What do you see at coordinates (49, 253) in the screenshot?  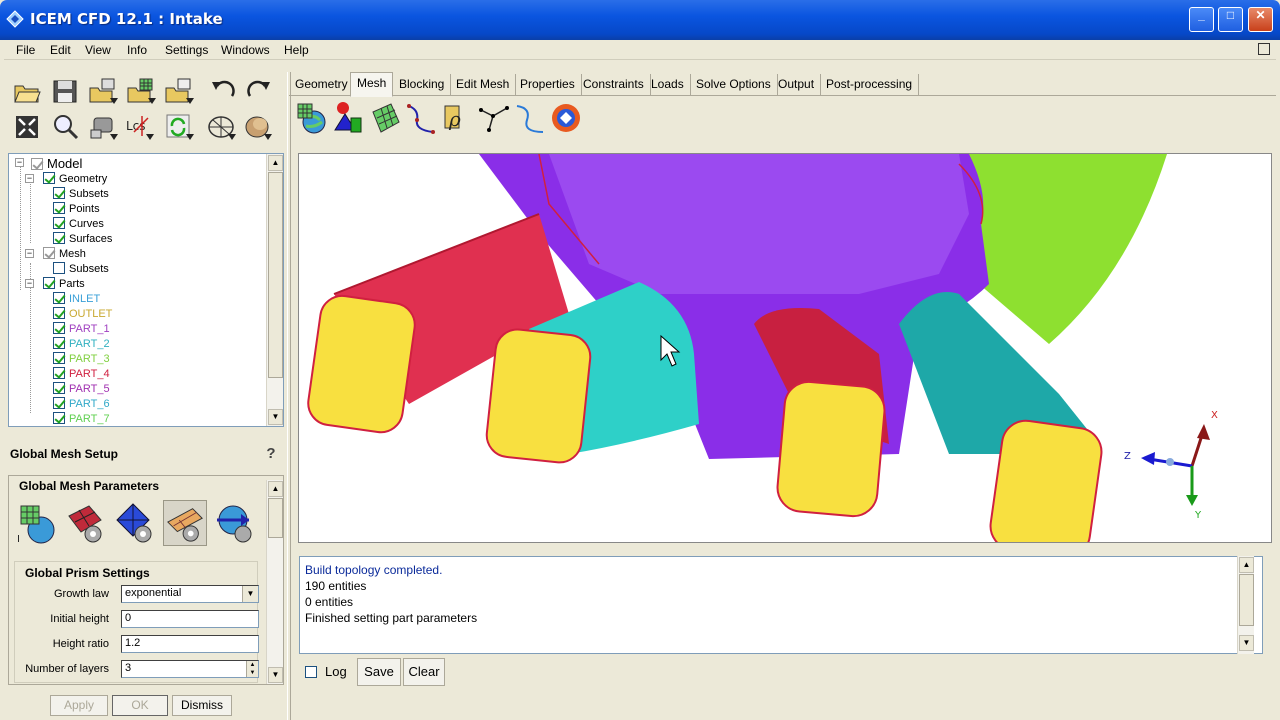 I see `mesh-checkbox` at bounding box center [49, 253].